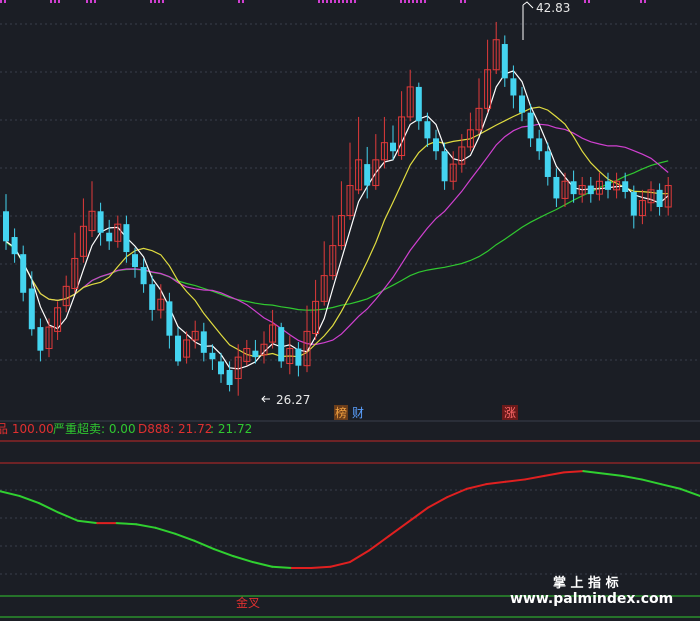 Image resolution: width=700 pixels, height=621 pixels. What do you see at coordinates (231, 429) in the screenshot?
I see `legend-item-4: : 21.72` at bounding box center [231, 429].